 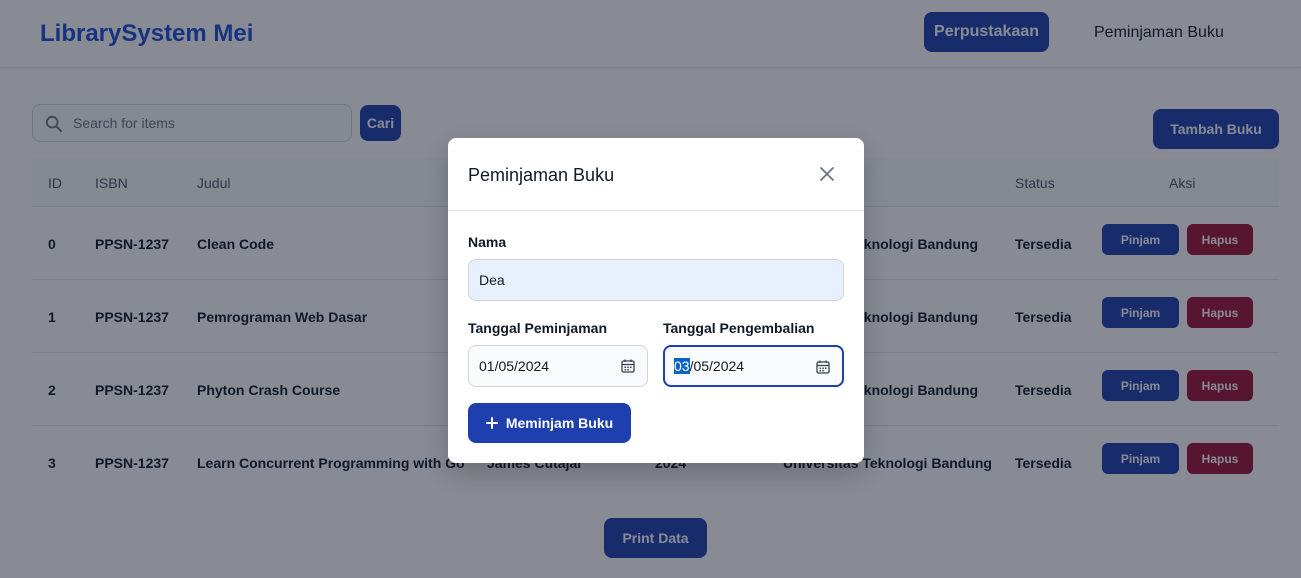 What do you see at coordinates (717, 366) in the screenshot?
I see `tanggal-pengembalian-rest: /05/2024` at bounding box center [717, 366].